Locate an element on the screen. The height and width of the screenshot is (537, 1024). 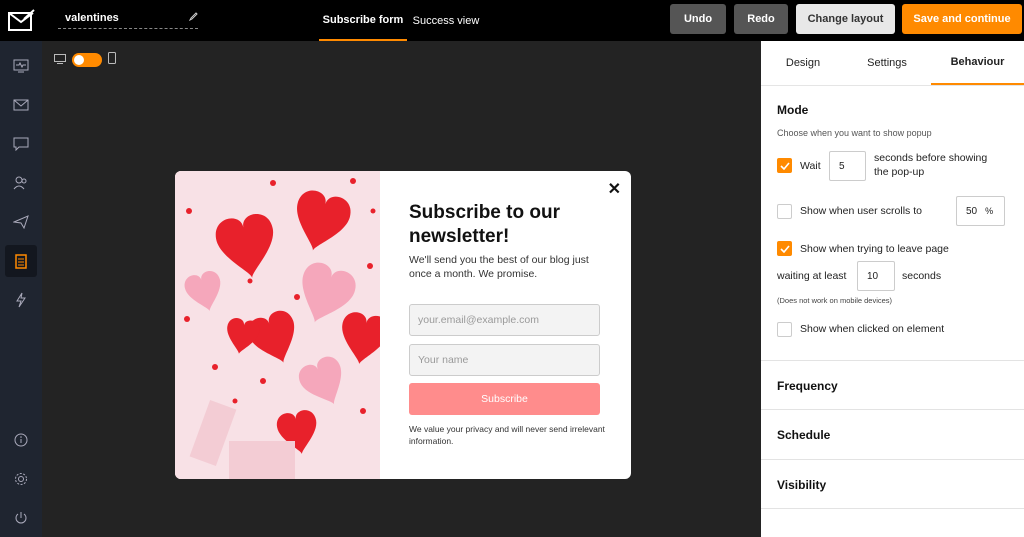
tab-design: Design is located at coordinates (803, 63).